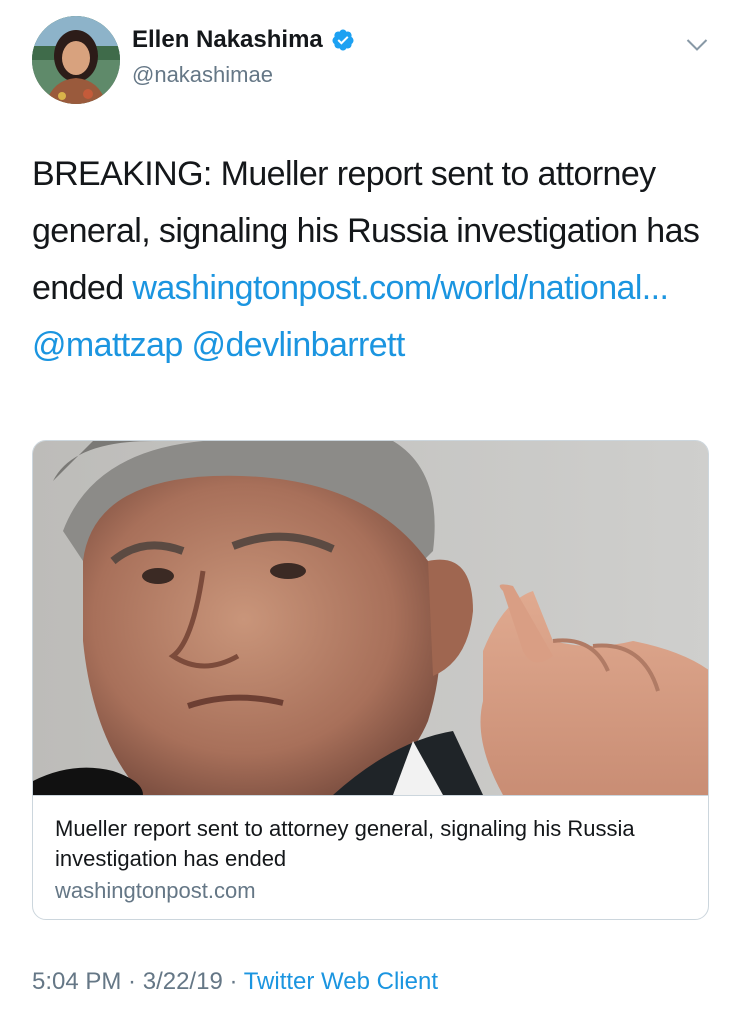 This screenshot has height=1024, width=740. What do you see at coordinates (377, 62) in the screenshot?
I see `tweet-header: Ellen Nakashima @nakashimae` at bounding box center [377, 62].